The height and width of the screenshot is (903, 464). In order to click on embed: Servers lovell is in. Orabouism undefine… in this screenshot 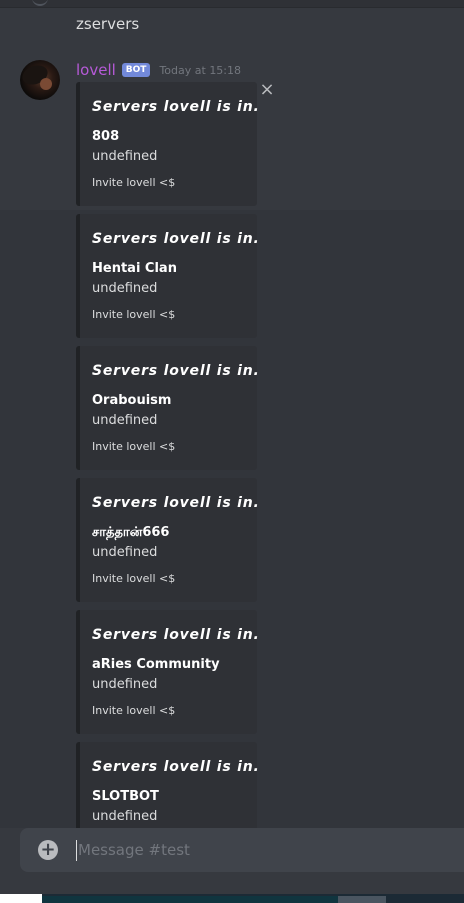, I will do `click(168, 408)`.